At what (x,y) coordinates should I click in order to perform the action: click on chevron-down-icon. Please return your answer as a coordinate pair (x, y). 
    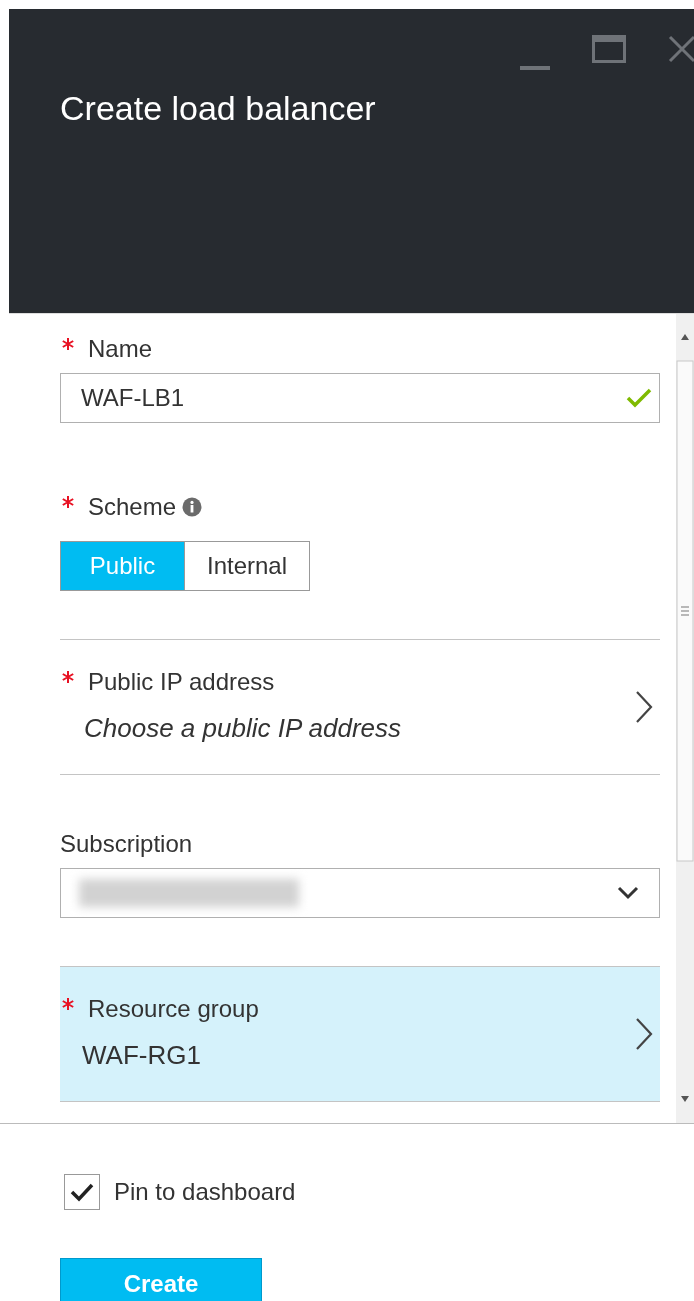
    Looking at the image, I should click on (628, 893).